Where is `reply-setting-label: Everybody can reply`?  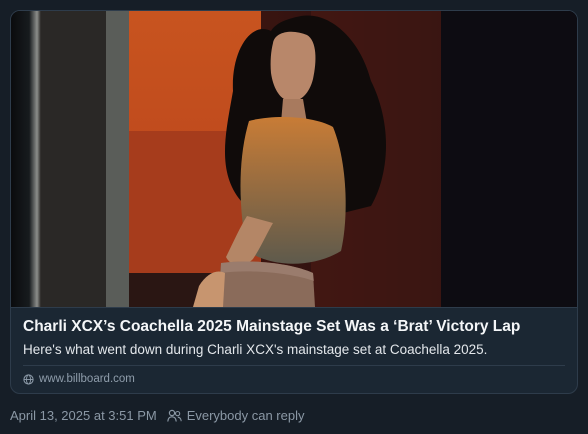 reply-setting-label: Everybody can reply is located at coordinates (245, 415).